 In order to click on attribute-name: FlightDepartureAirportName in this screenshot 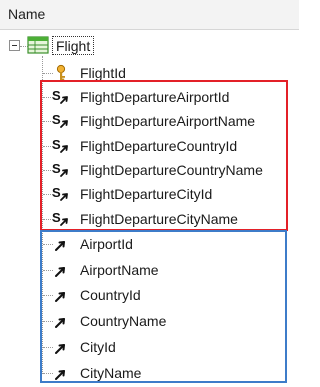, I will do `click(168, 121)`.